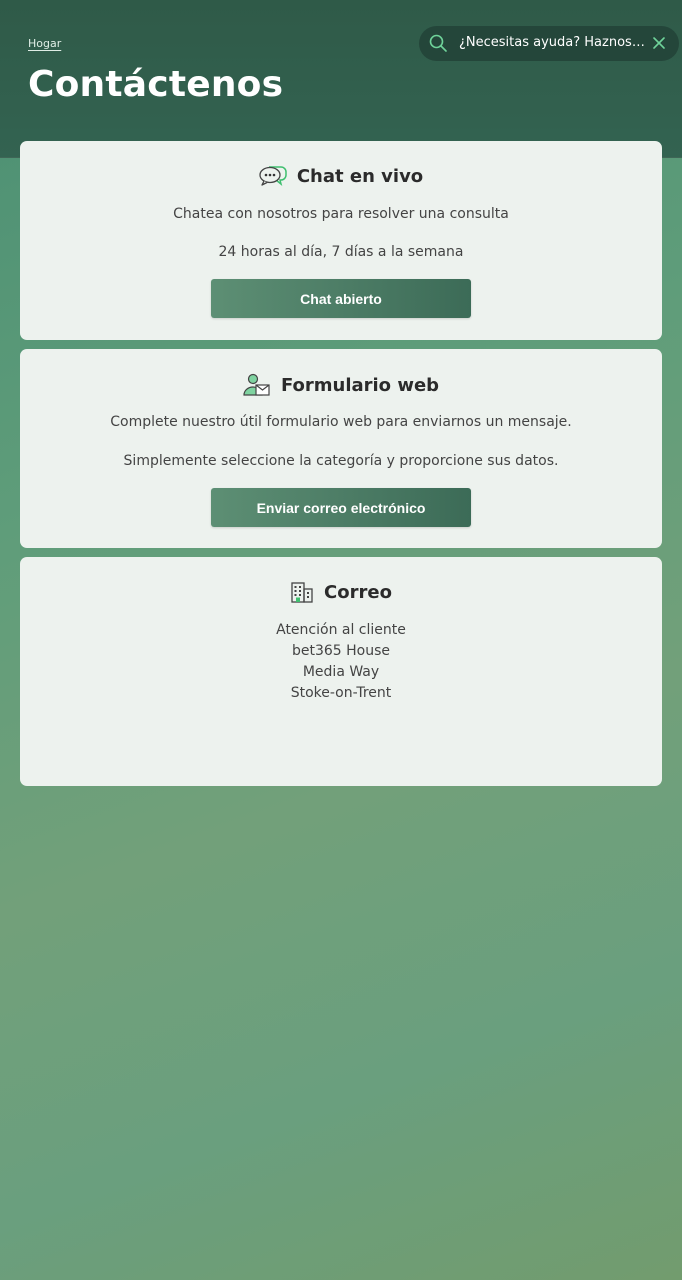 The image size is (682, 1280). I want to click on building-icon, so click(302, 592).